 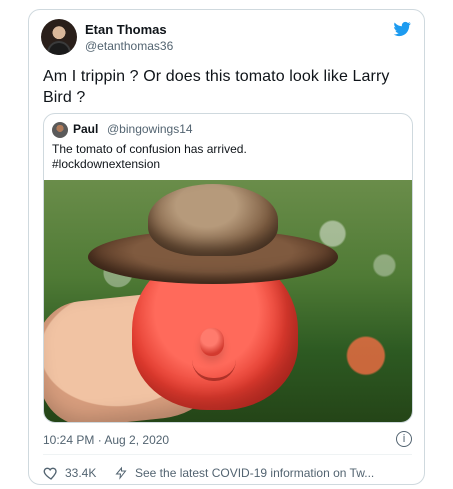 I want to click on quoted-hashtag: #lockdownextension, so click(x=227, y=164).